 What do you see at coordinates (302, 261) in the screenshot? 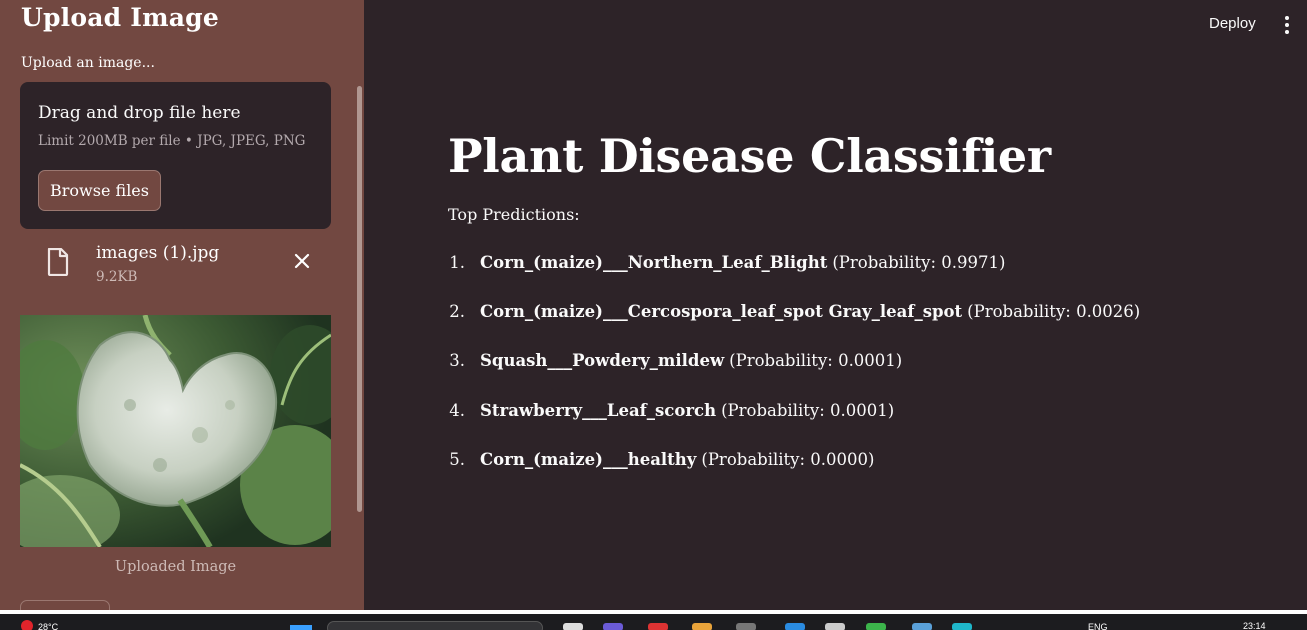
I see `close-icon` at bounding box center [302, 261].